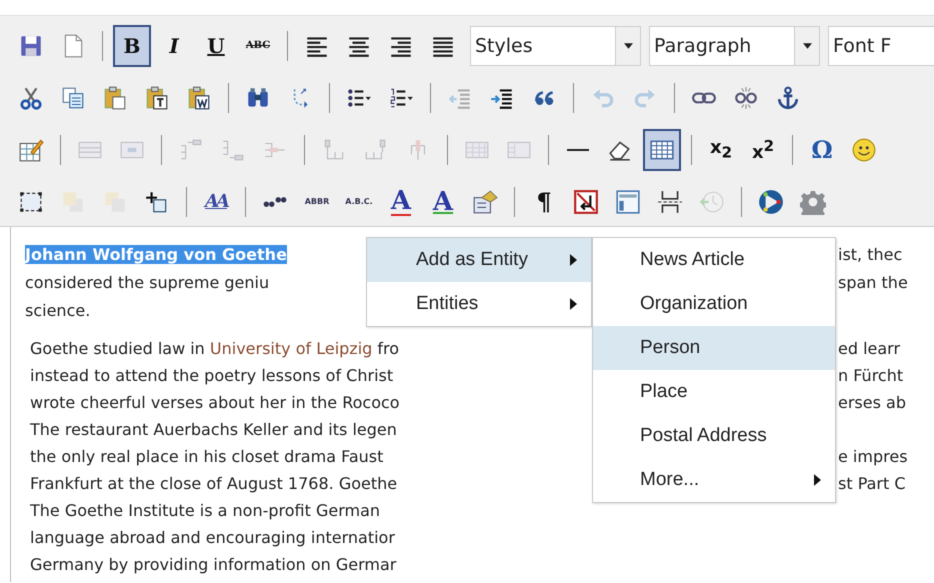  What do you see at coordinates (31, 150) in the screenshot?
I see `table-pencil-icon` at bounding box center [31, 150].